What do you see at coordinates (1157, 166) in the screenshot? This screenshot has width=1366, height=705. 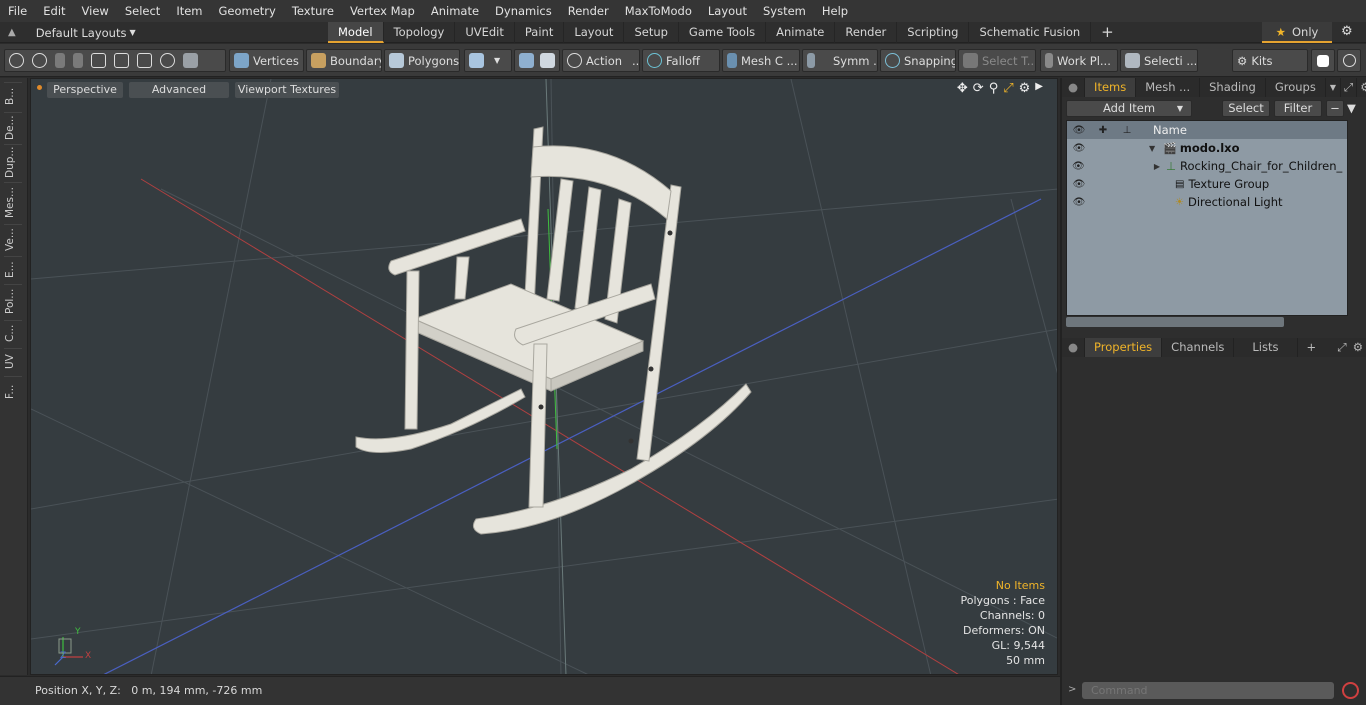 I see `collapse-arrow-icon: ▶` at bounding box center [1157, 166].